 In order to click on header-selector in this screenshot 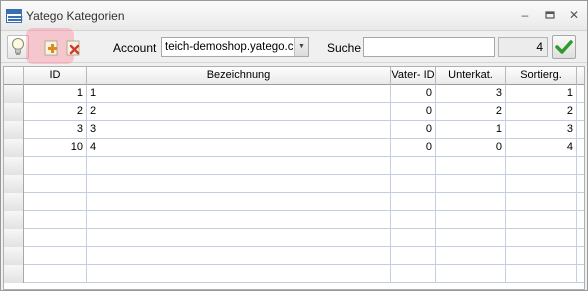, I will do `click(14, 76)`.